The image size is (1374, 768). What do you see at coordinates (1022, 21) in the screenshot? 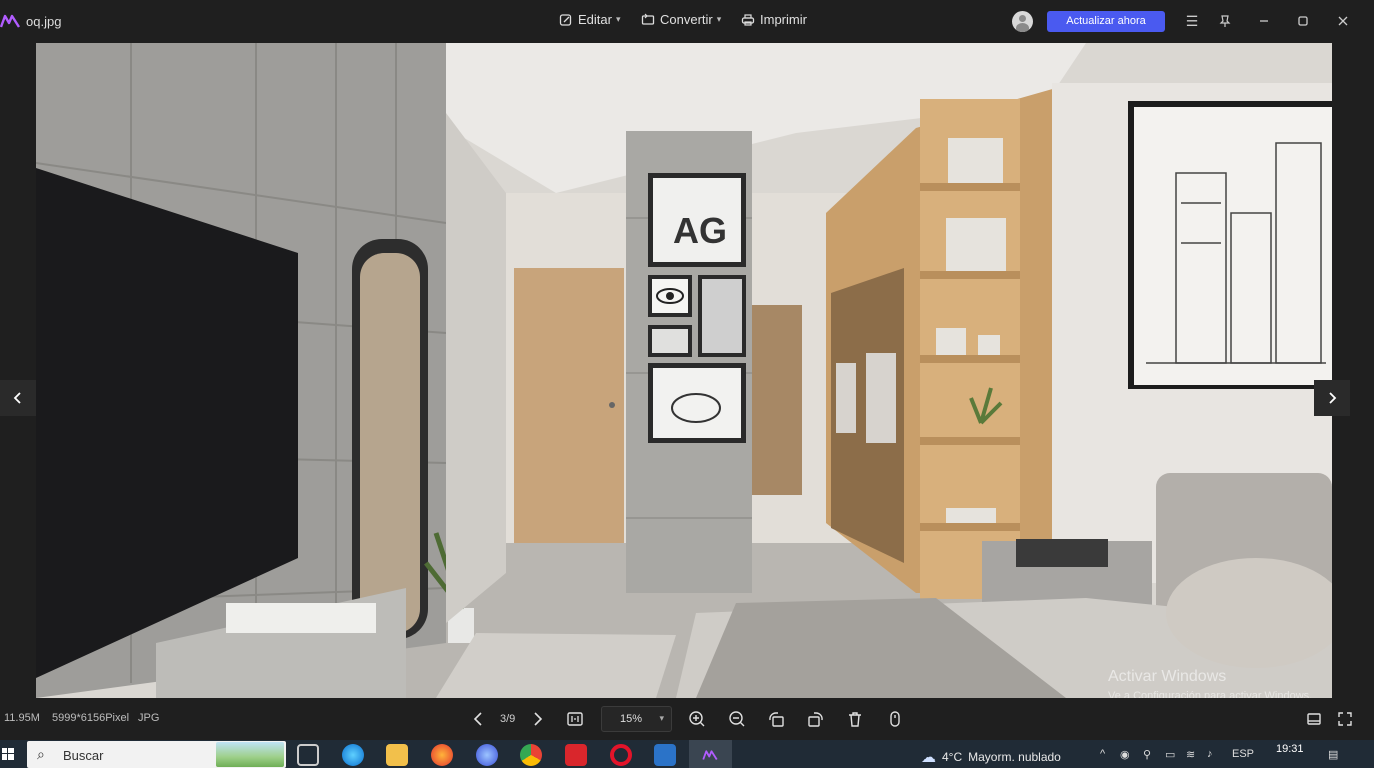
I see `user-avatar` at bounding box center [1022, 21].